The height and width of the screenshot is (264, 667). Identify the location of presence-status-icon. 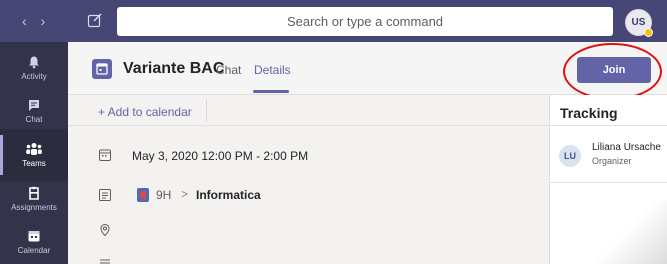
(648, 32).